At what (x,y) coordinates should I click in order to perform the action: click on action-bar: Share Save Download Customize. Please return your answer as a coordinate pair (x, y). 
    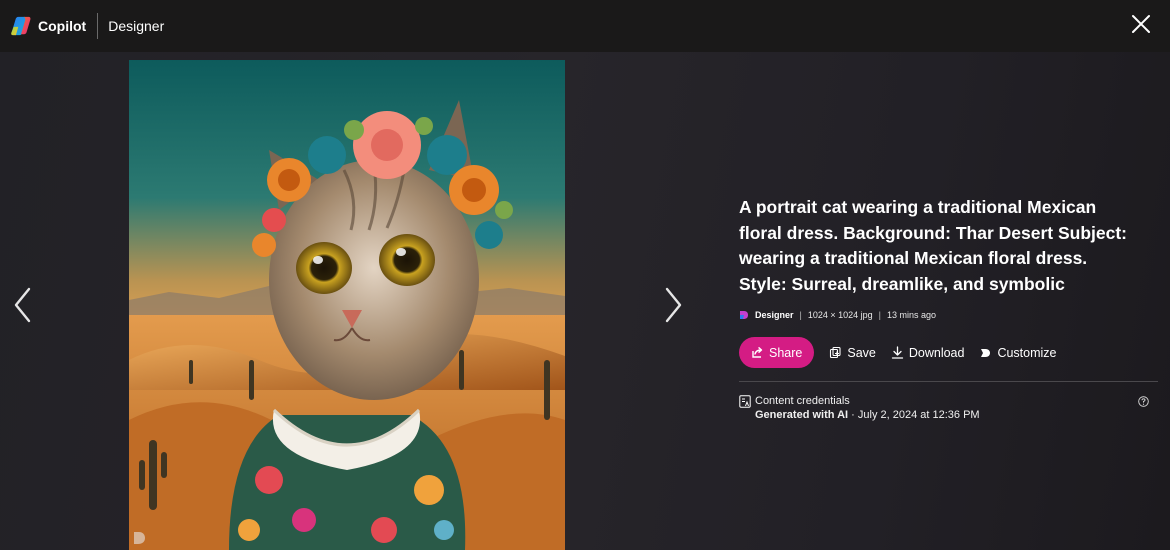
    Looking at the image, I should click on (949, 352).